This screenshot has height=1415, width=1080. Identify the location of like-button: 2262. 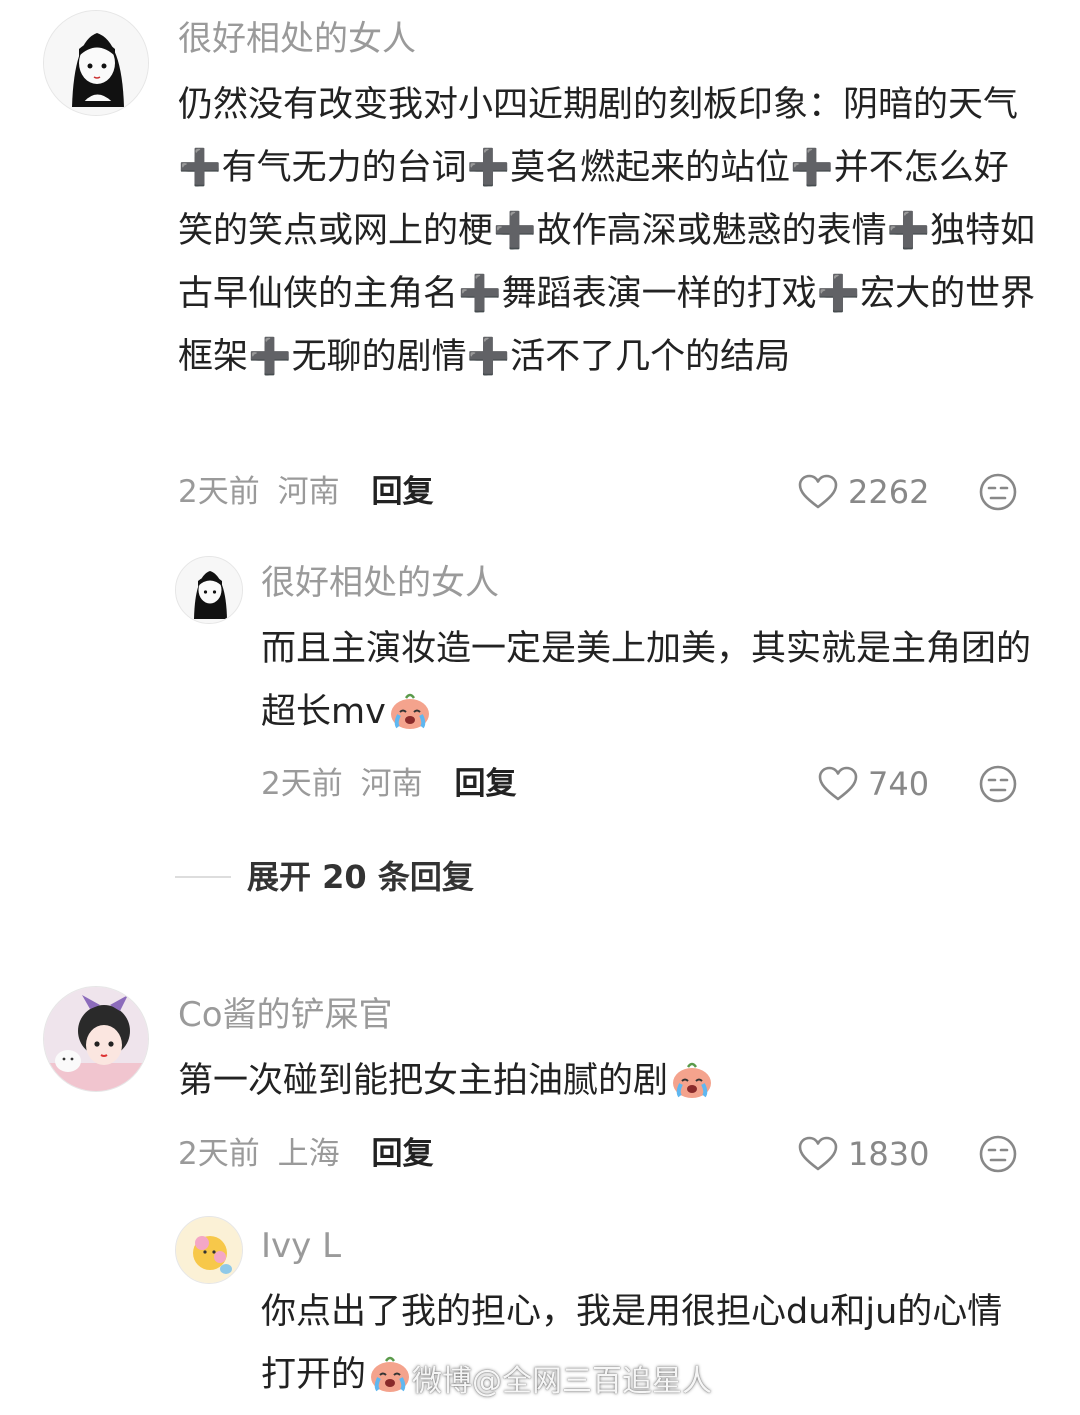
(863, 492).